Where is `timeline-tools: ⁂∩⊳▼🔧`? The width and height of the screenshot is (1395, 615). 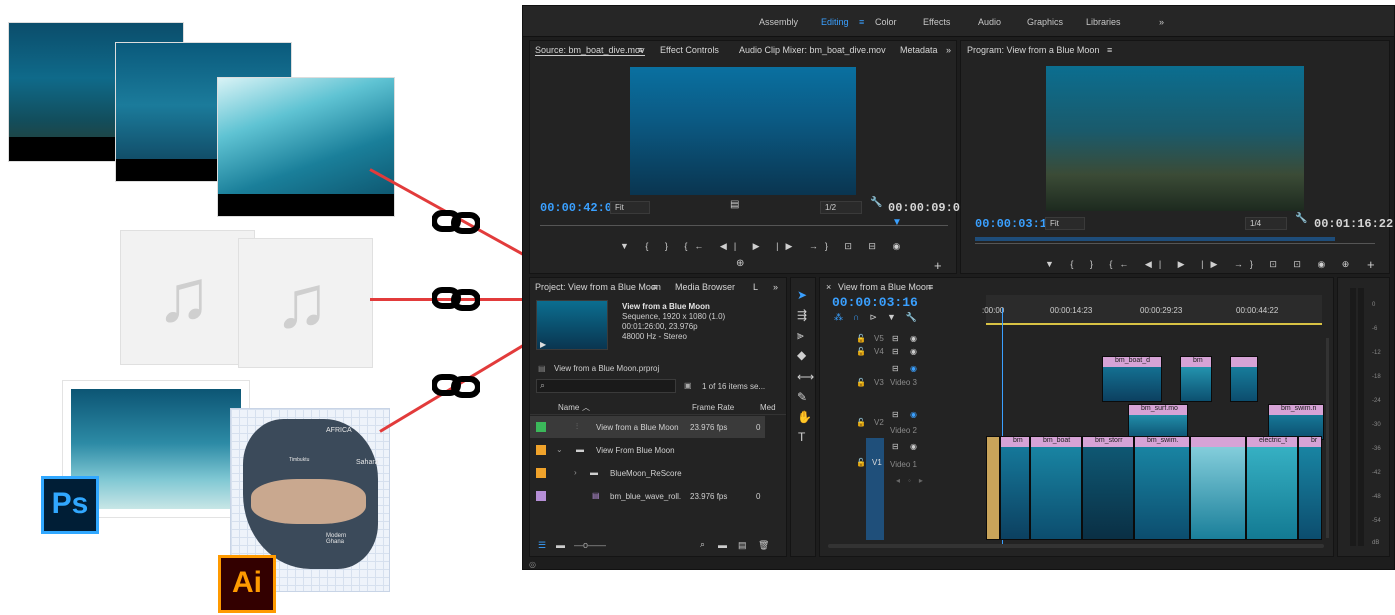
timeline-tools: ⁂∩⊳▼🔧 is located at coordinates (880, 317).